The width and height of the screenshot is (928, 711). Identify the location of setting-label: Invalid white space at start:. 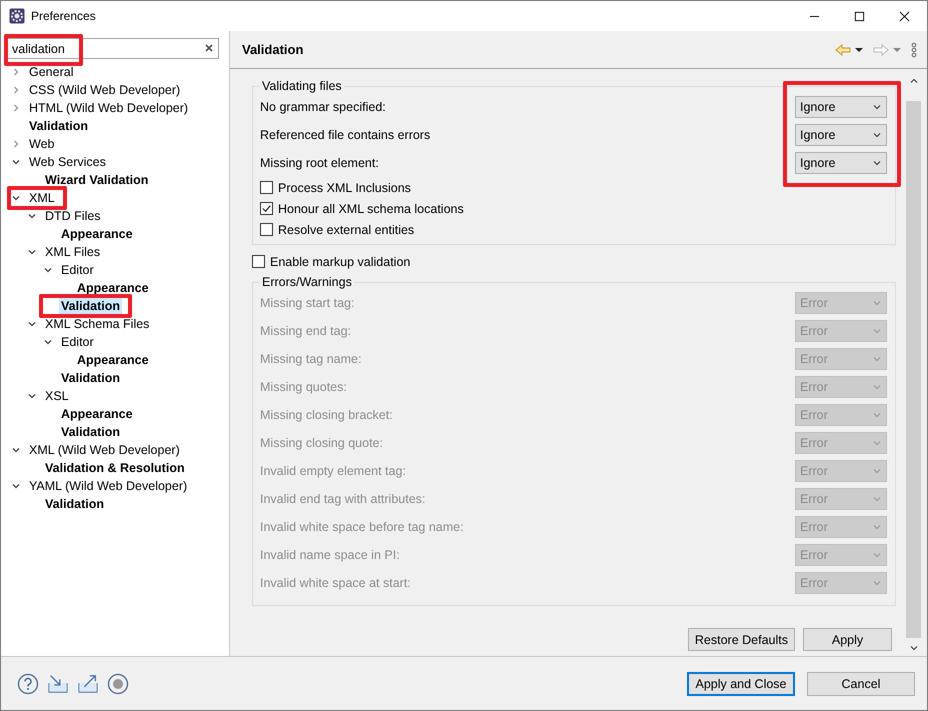
(335, 583).